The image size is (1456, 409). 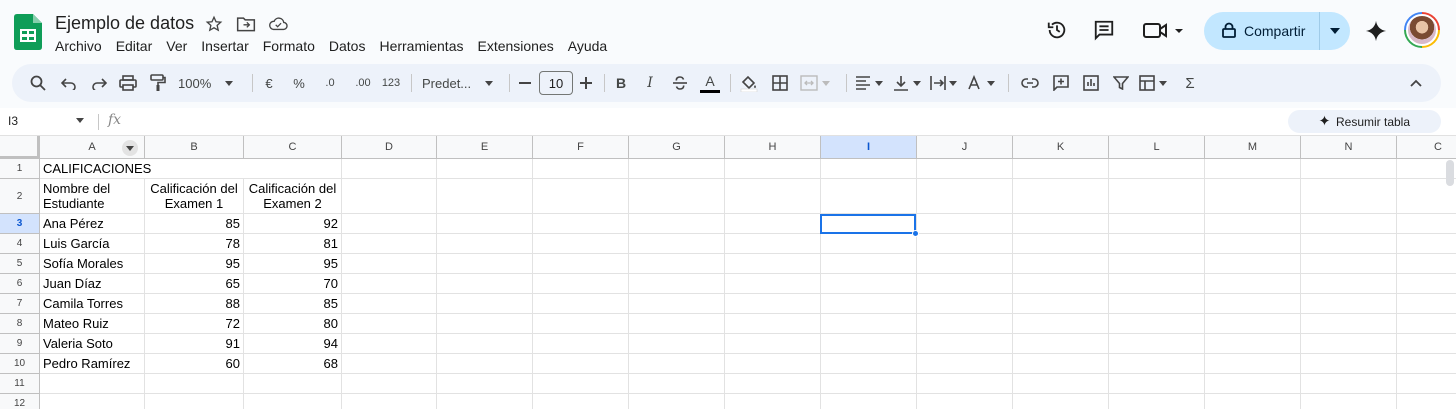 What do you see at coordinates (278, 24) in the screenshot?
I see `cloud-status-icon` at bounding box center [278, 24].